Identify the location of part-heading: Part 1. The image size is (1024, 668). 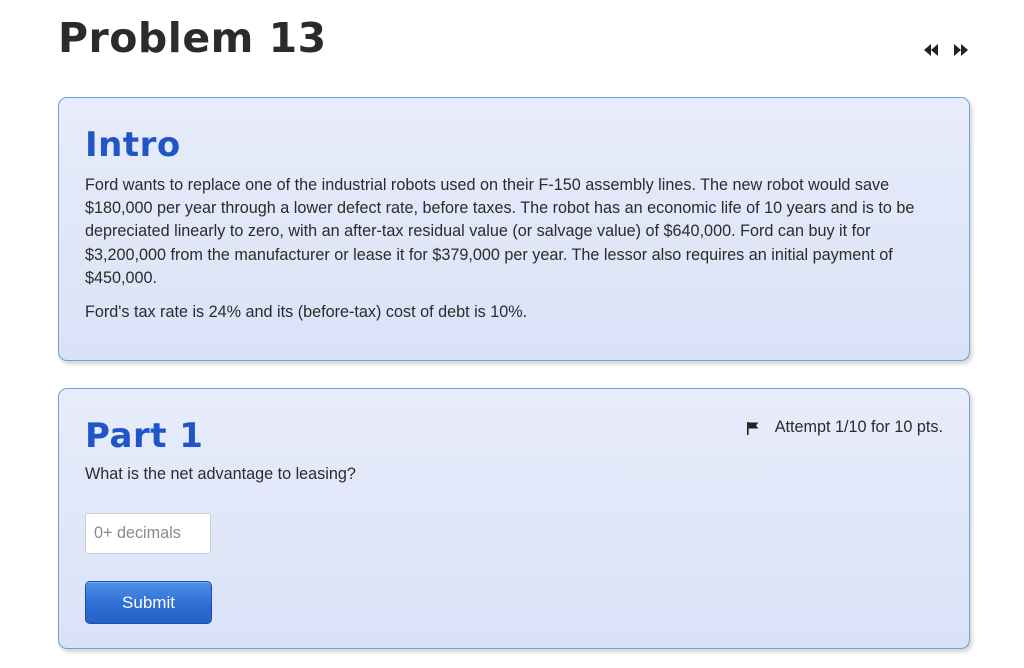
(144, 436).